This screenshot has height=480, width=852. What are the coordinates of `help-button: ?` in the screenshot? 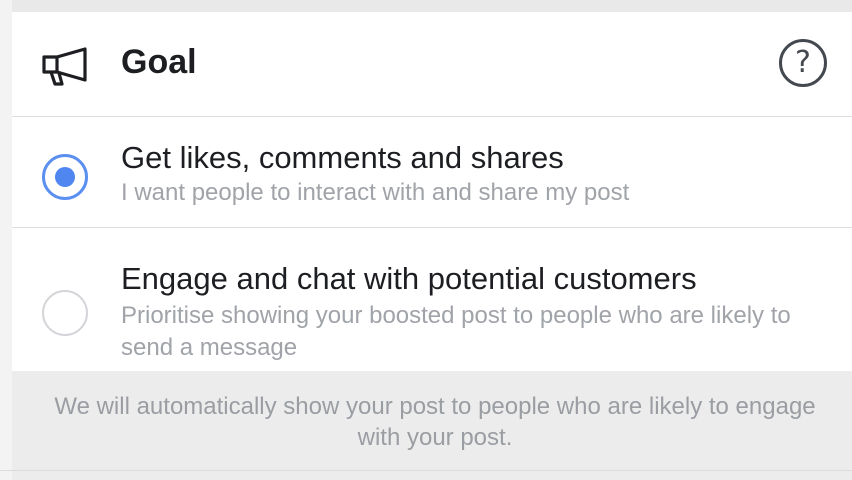 It's located at (803, 63).